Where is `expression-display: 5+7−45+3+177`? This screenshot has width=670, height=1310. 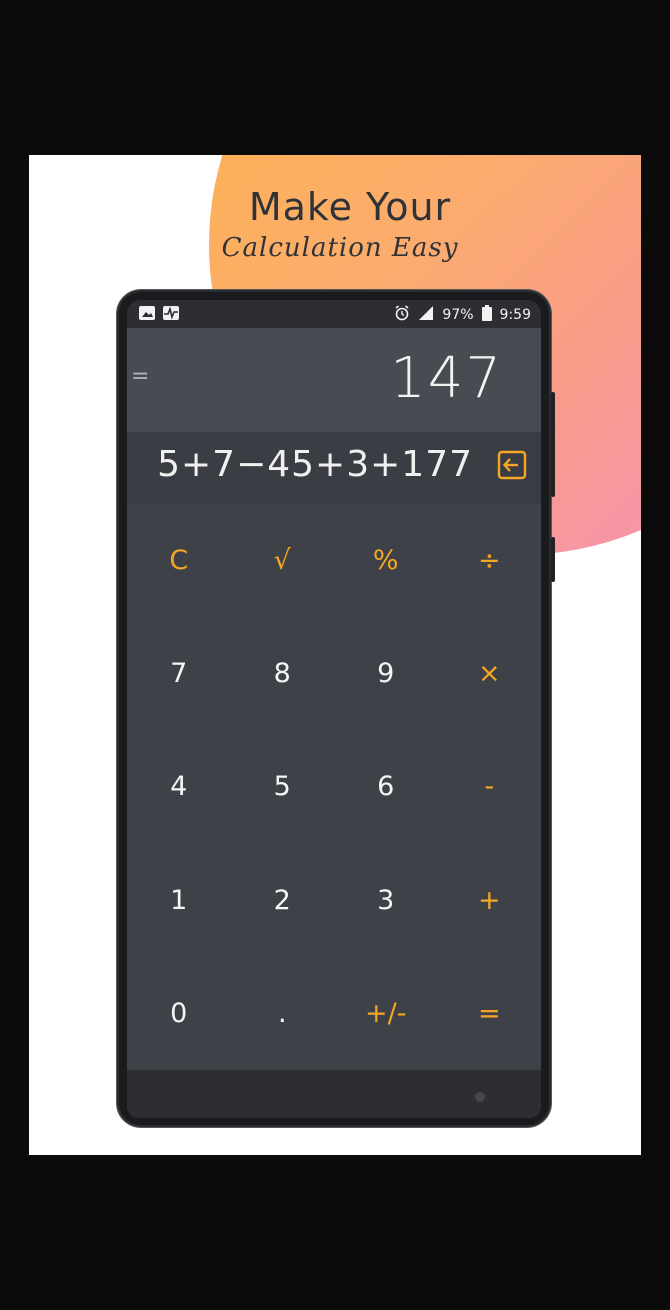 expression-display: 5+7−45+3+177 is located at coordinates (334, 468).